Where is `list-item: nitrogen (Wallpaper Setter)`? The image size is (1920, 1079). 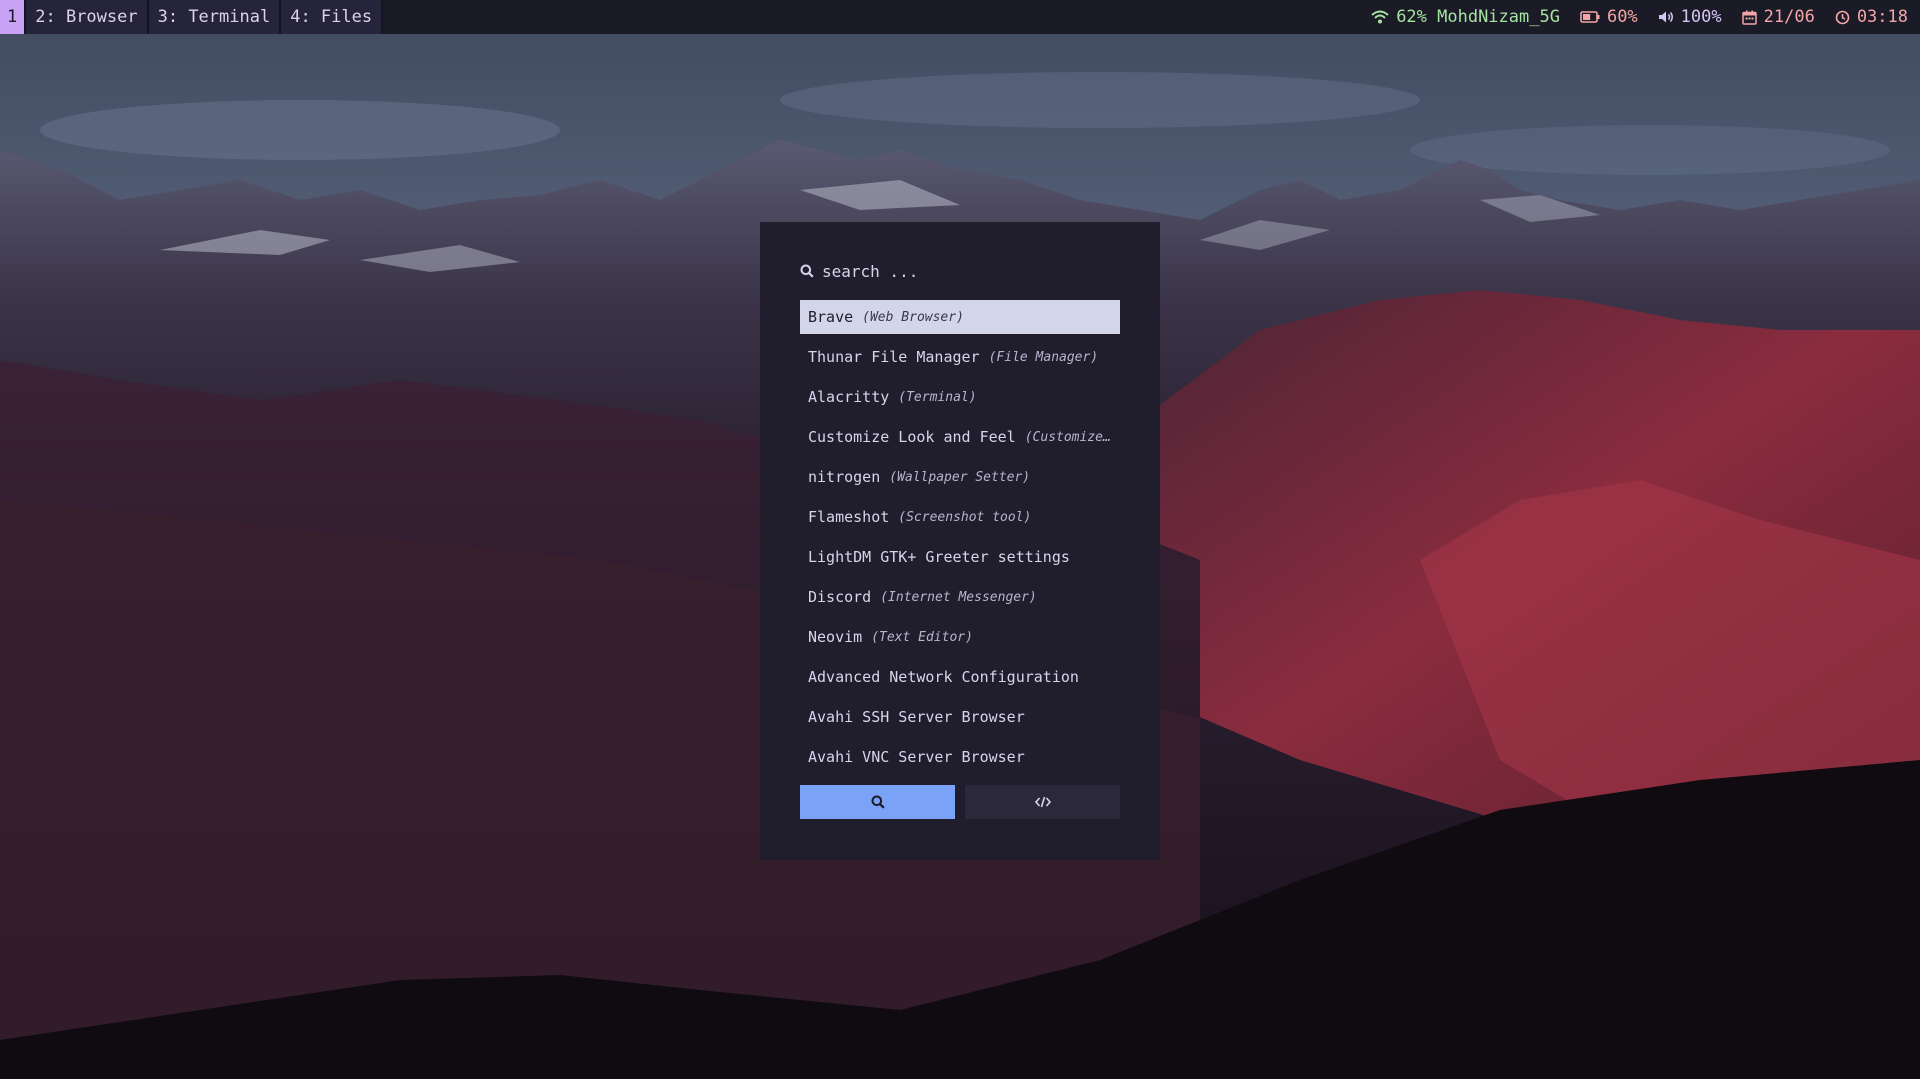 list-item: nitrogen (Wallpaper Setter) is located at coordinates (960, 477).